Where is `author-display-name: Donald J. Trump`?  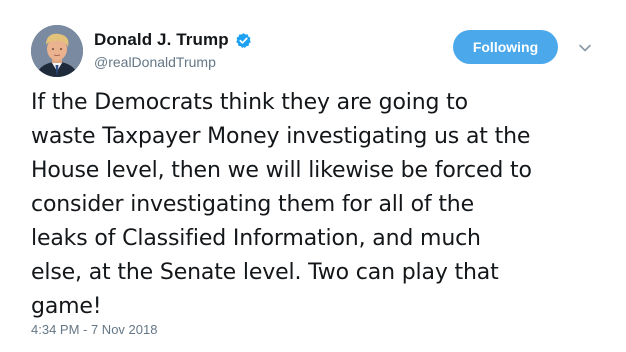 author-display-name: Donald J. Trump is located at coordinates (161, 40).